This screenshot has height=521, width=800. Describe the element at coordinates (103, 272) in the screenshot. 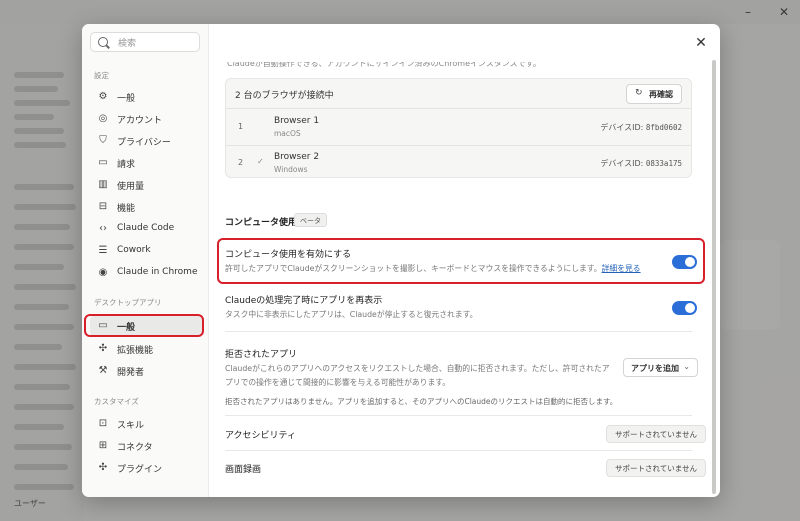

I see `chrome-icon: ◉` at that location.